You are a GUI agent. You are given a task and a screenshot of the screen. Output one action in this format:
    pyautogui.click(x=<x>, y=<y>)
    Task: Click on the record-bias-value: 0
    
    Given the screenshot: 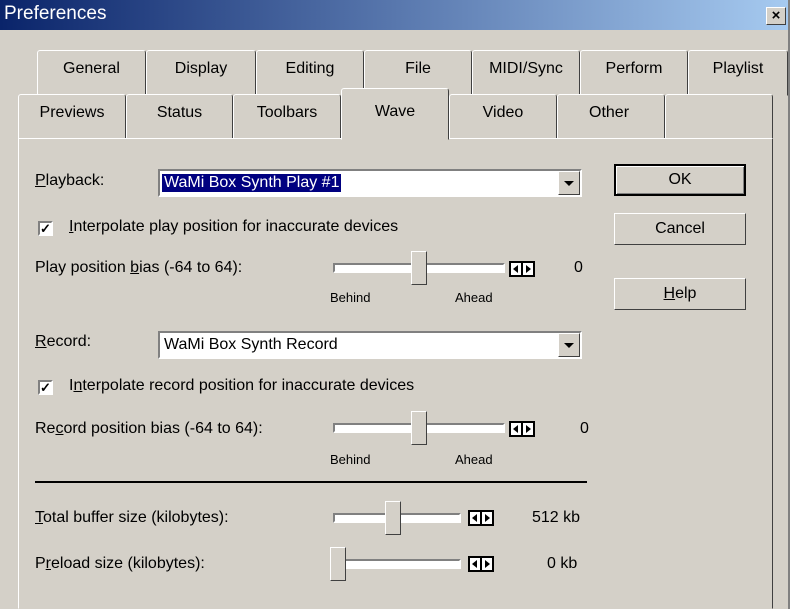 What is the action you would take?
    pyautogui.click(x=584, y=428)
    